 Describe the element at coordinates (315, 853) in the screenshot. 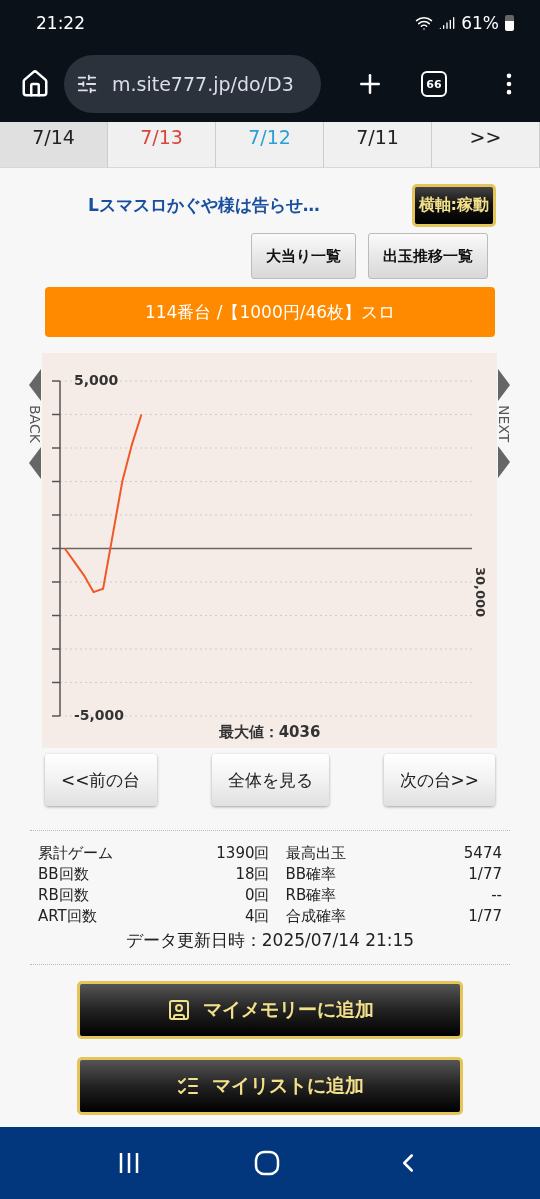

I see `stat-label: 最高出玉` at that location.